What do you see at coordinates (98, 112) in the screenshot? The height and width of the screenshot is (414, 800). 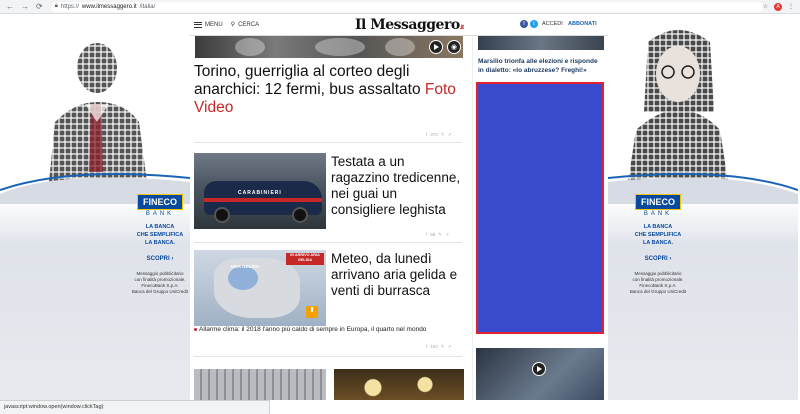 I see `portrait-man-image` at bounding box center [98, 112].